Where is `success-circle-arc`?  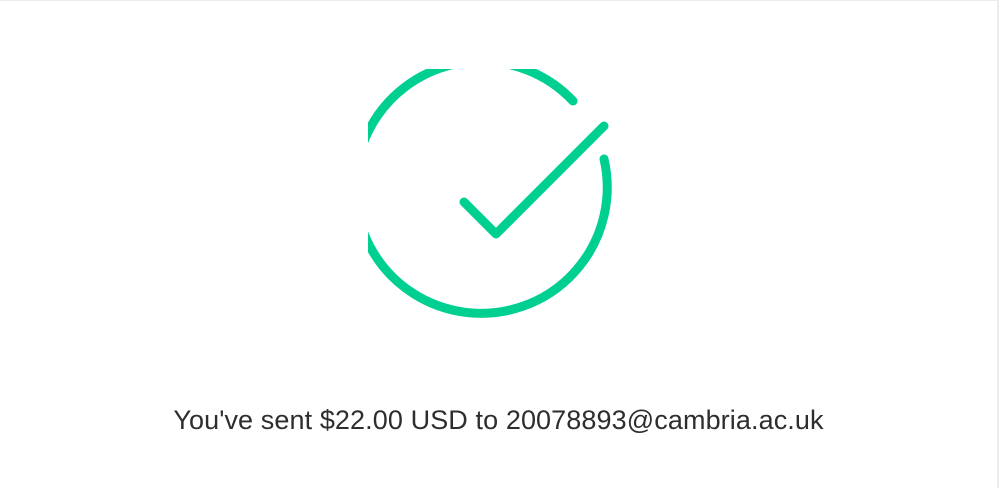
success-circle-arc is located at coordinates (490, 193).